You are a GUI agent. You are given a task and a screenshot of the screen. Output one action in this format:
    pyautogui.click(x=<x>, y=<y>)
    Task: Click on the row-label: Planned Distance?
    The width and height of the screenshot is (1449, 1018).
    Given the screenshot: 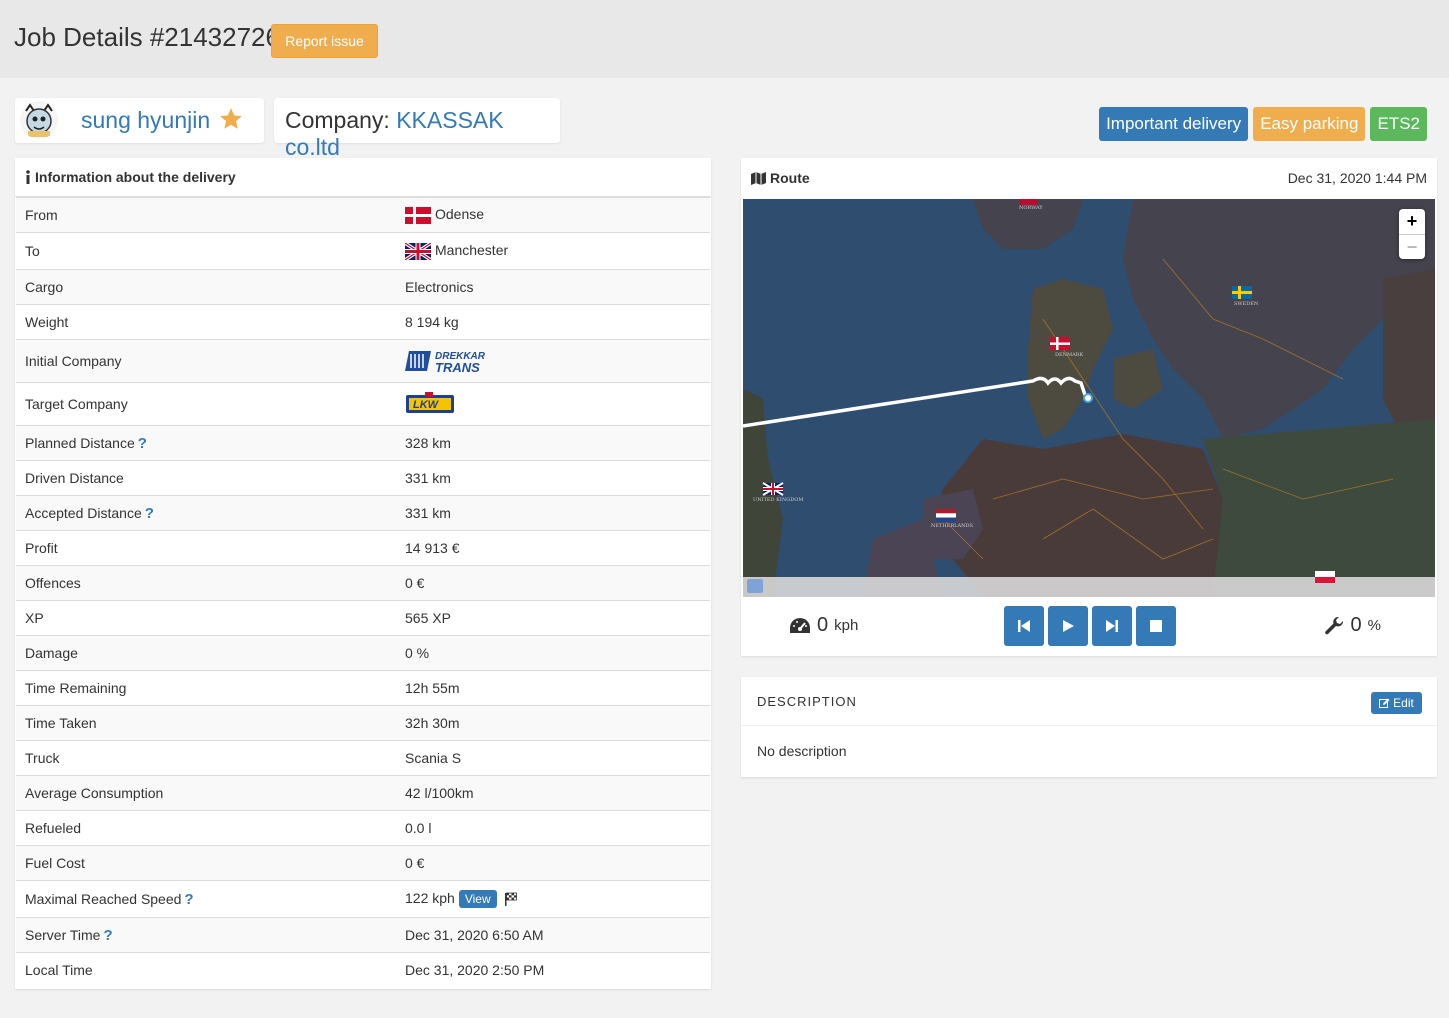 What is the action you would take?
    pyautogui.click(x=206, y=443)
    